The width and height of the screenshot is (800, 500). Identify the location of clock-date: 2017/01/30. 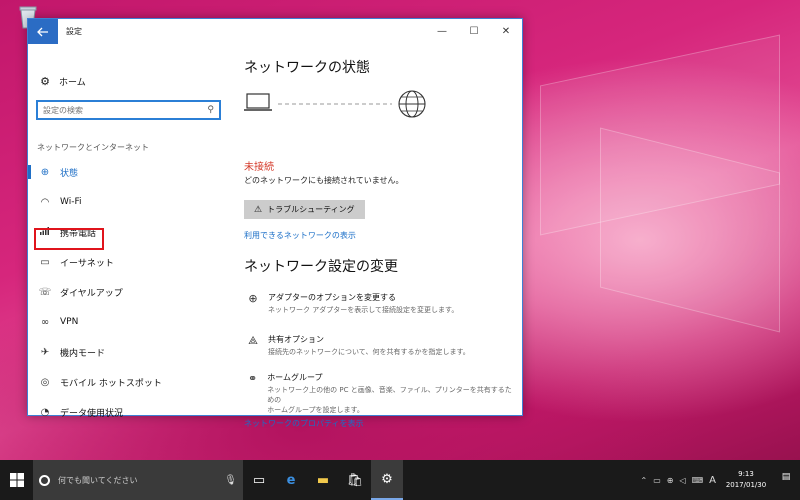
(746, 485).